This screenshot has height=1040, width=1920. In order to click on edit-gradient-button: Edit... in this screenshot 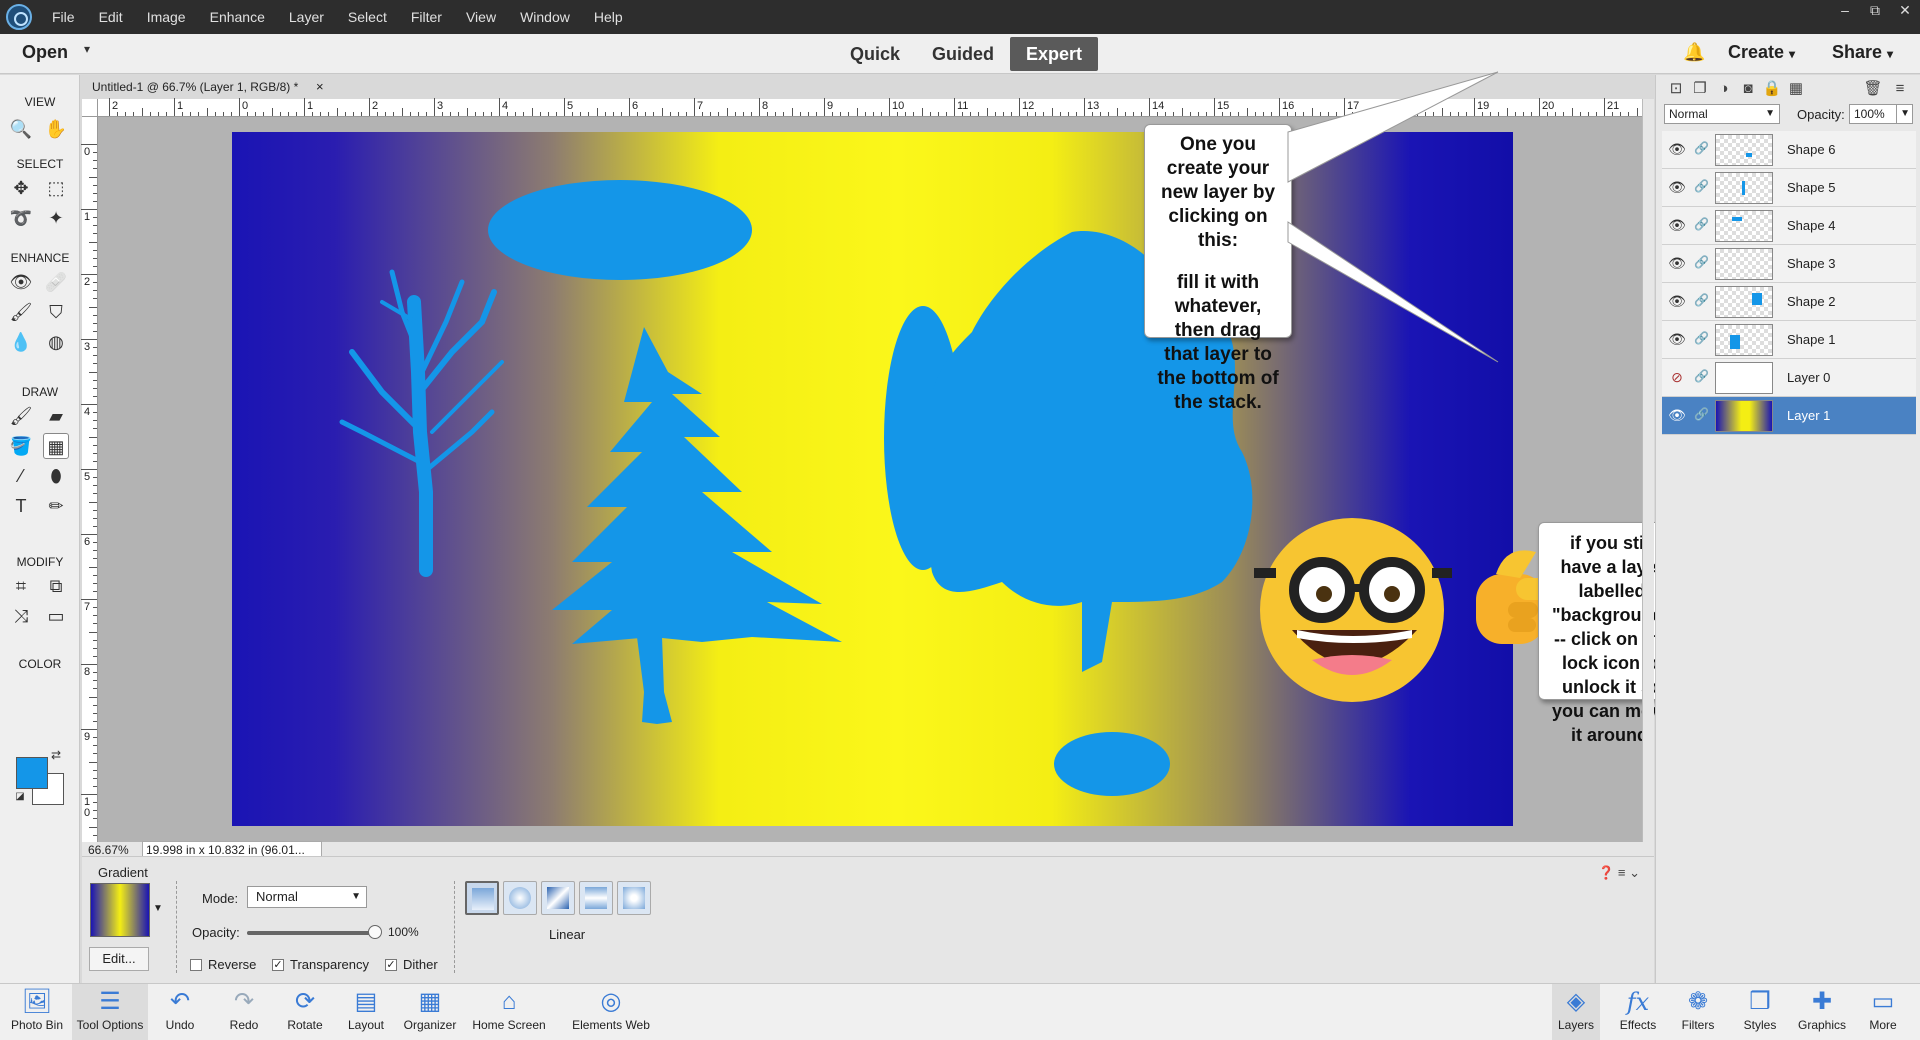, I will do `click(119, 959)`.